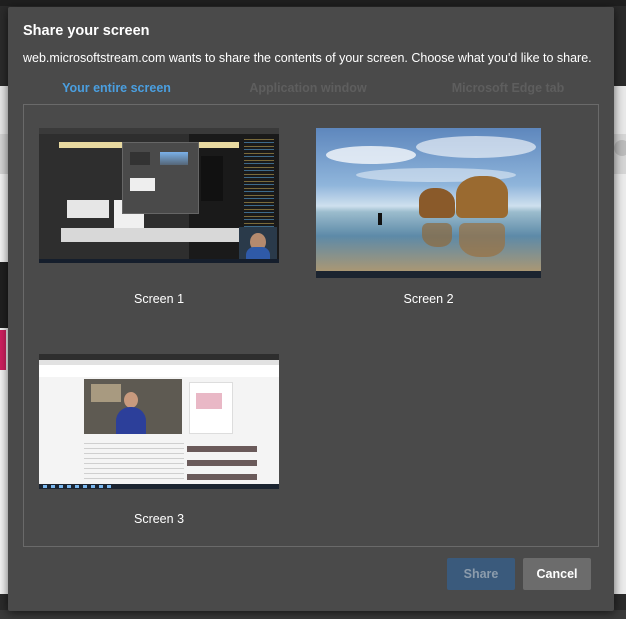 This screenshot has height=619, width=626. I want to click on screen-3-label: Screen 3, so click(159, 519).